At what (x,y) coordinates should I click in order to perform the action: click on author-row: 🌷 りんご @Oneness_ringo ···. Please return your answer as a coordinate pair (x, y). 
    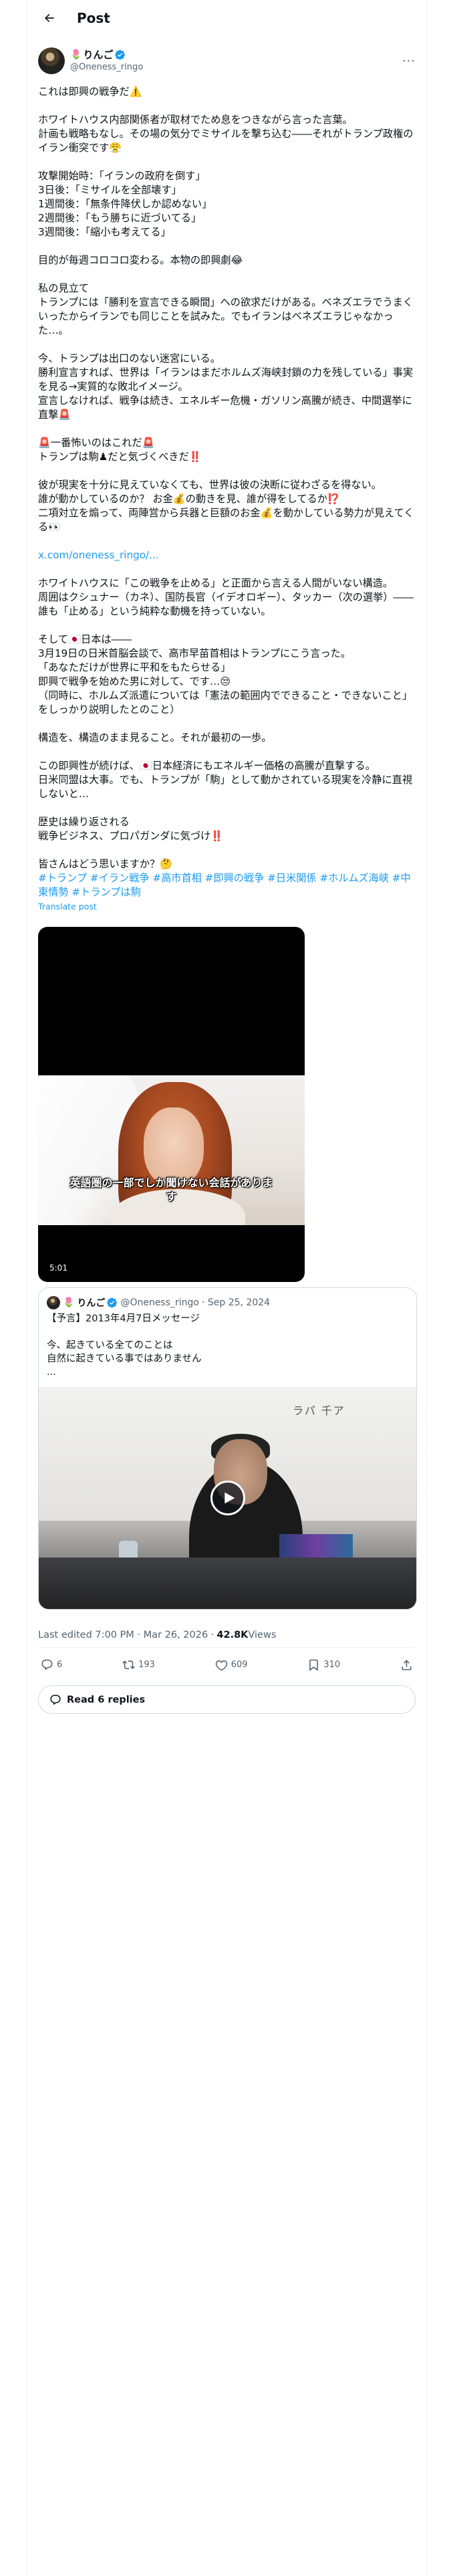
    Looking at the image, I should click on (226, 56).